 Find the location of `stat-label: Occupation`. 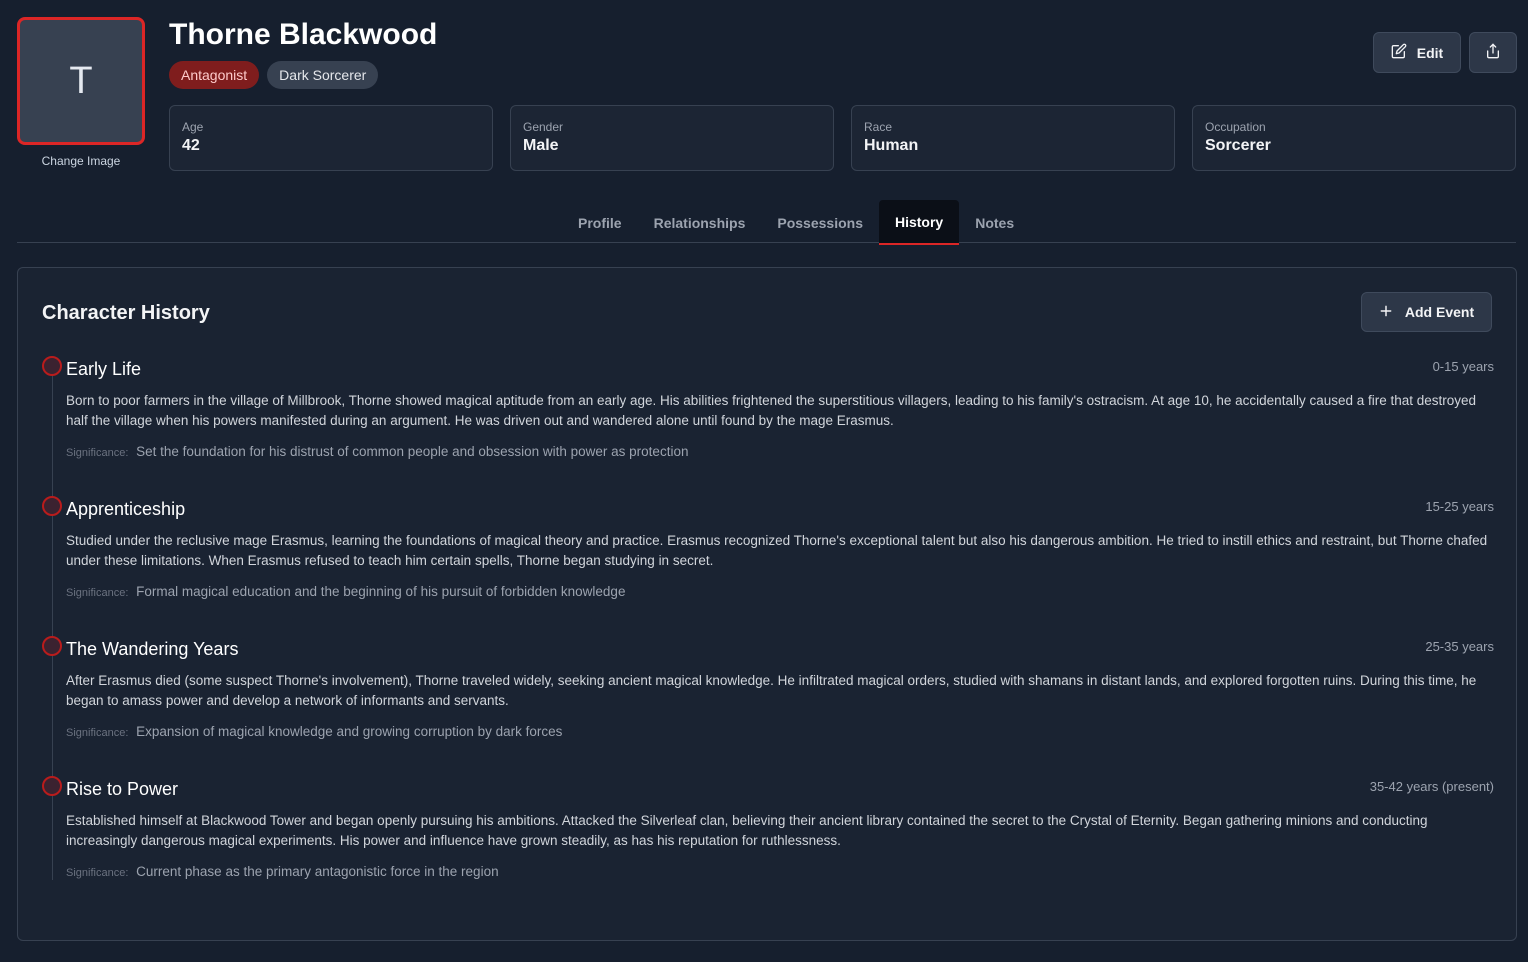

stat-label: Occupation is located at coordinates (1235, 127).